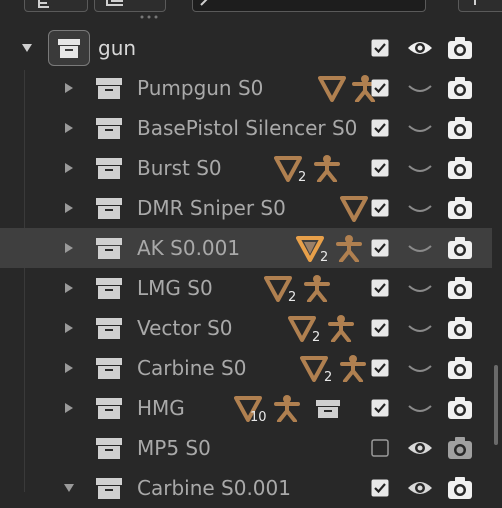  What do you see at coordinates (192, 368) in the screenshot?
I see `object-name: Carbine S0` at bounding box center [192, 368].